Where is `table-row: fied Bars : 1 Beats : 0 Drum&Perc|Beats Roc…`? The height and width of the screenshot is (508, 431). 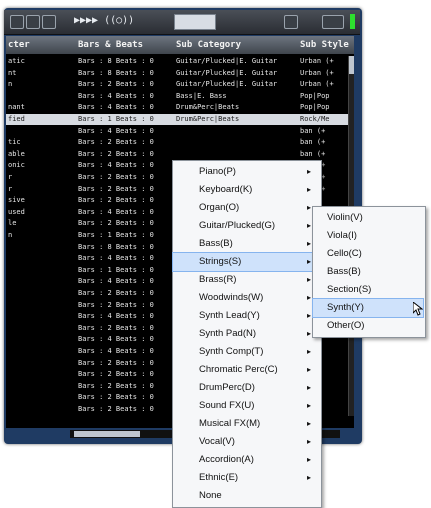
table-row: fied Bars : 1 Beats : 0 Drum&Perc|Beats Roc… is located at coordinates (180, 120).